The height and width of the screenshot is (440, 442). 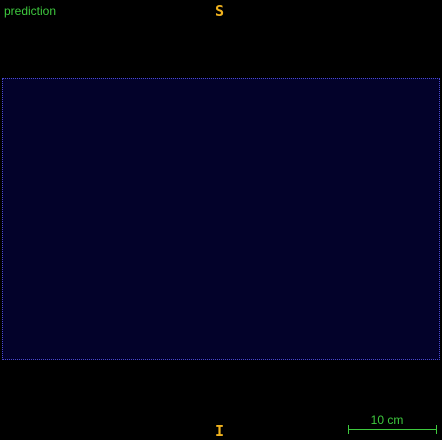 What do you see at coordinates (436, 429) in the screenshot?
I see `scale-bar-right-tick` at bounding box center [436, 429].